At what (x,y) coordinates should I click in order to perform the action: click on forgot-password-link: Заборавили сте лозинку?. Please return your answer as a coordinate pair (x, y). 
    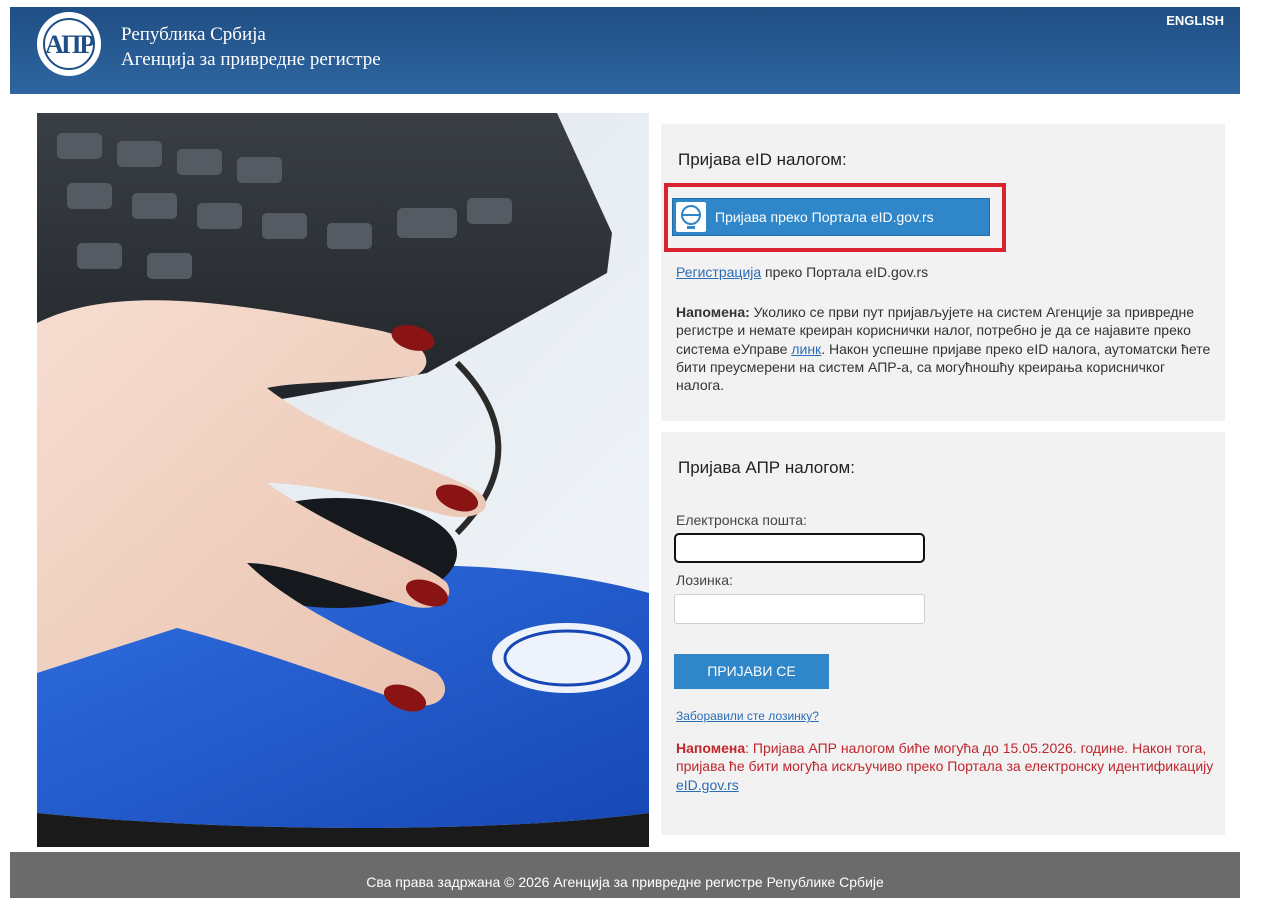
    Looking at the image, I should click on (747, 716).